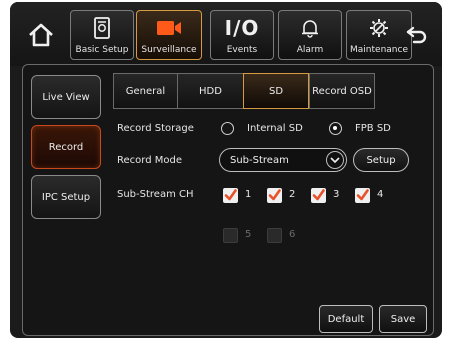 Image resolution: width=450 pixels, height=340 pixels. I want to click on tab-events: I/O Events, so click(242, 35).